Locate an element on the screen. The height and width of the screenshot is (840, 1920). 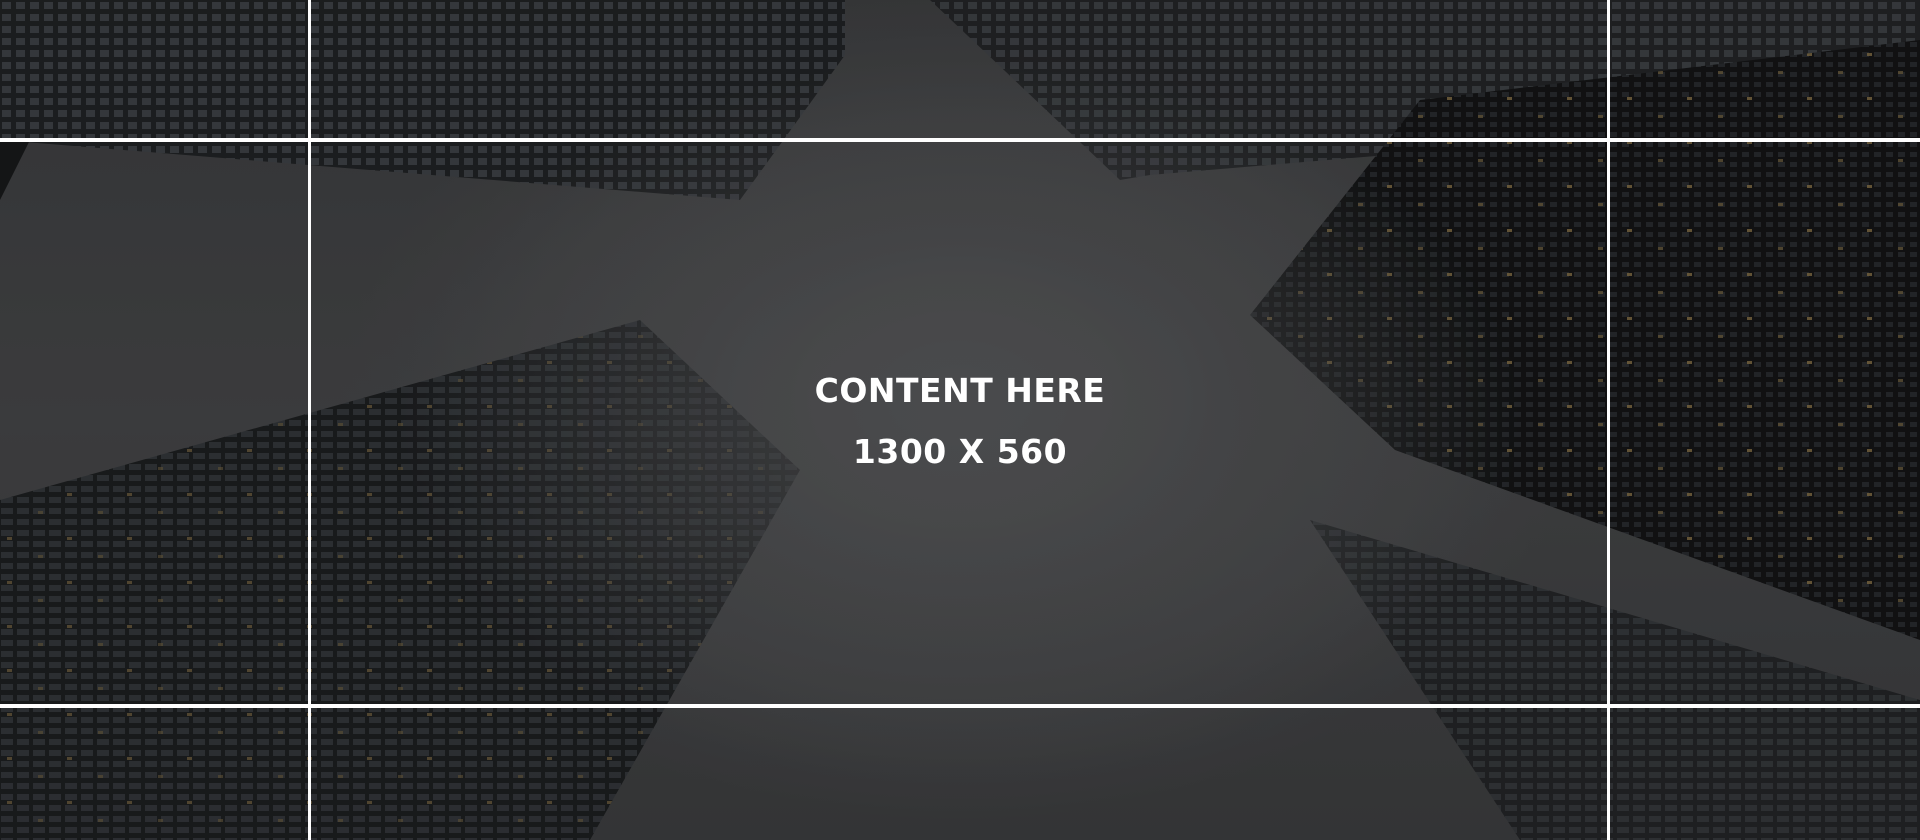
content-title: CONTENT HERE is located at coordinates (960, 390).